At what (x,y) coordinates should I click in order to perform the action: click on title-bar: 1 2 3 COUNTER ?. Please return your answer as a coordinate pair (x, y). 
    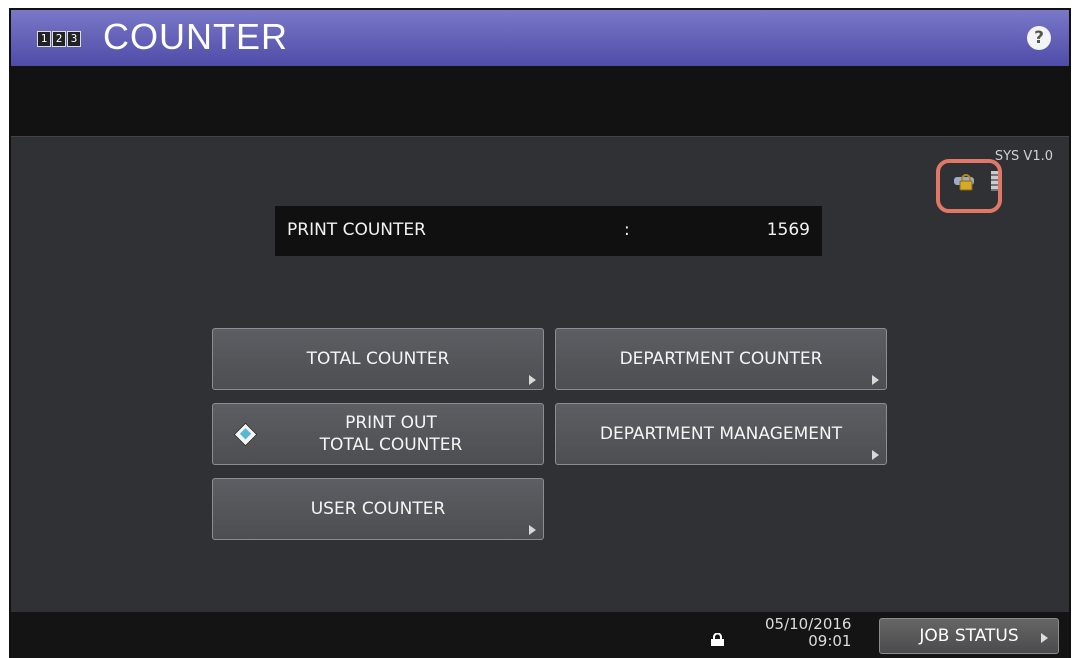
    Looking at the image, I should click on (540, 38).